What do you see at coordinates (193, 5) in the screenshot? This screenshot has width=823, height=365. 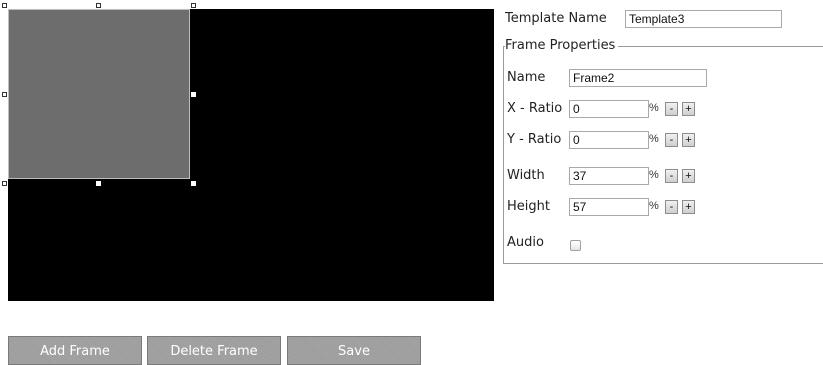 I see `resize-handle-top-right` at bounding box center [193, 5].